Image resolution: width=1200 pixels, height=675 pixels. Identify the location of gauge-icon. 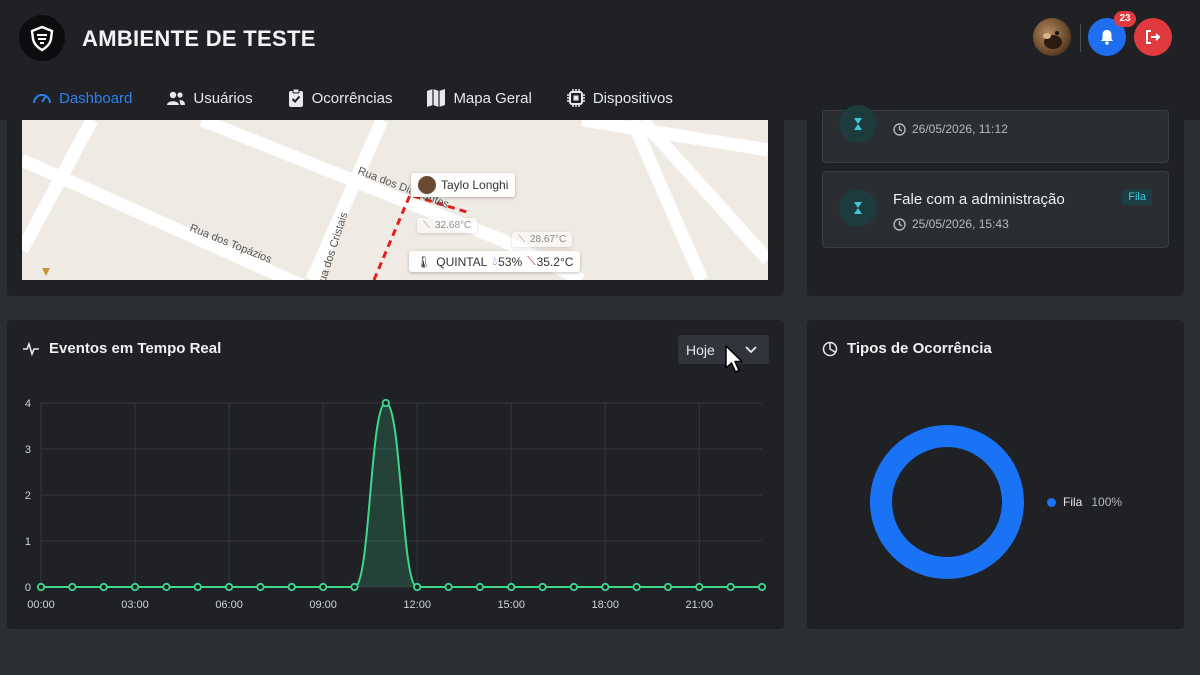
(42, 99).